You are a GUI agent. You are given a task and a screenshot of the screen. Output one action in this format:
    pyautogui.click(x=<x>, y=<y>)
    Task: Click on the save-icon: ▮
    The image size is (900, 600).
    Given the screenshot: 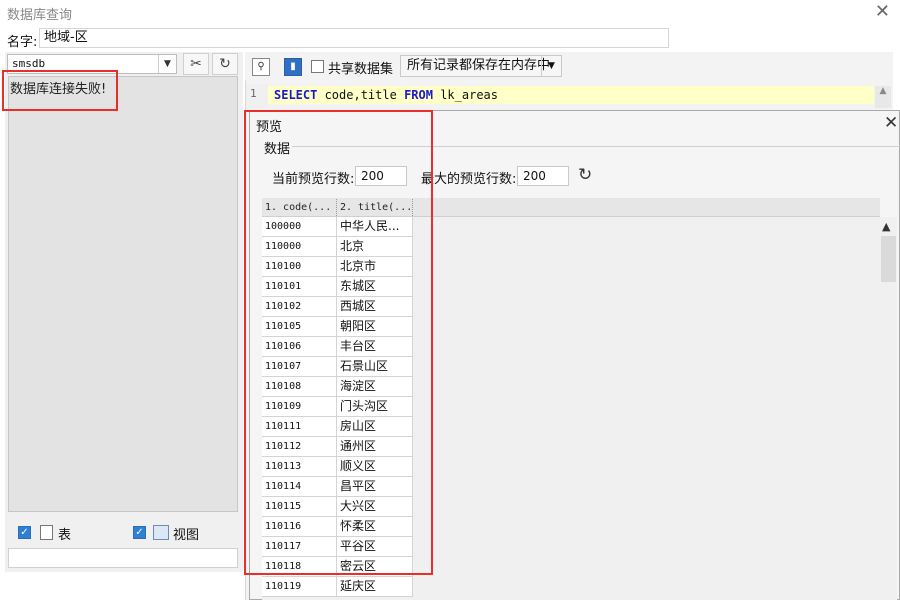 What is the action you would take?
    pyautogui.click(x=293, y=67)
    